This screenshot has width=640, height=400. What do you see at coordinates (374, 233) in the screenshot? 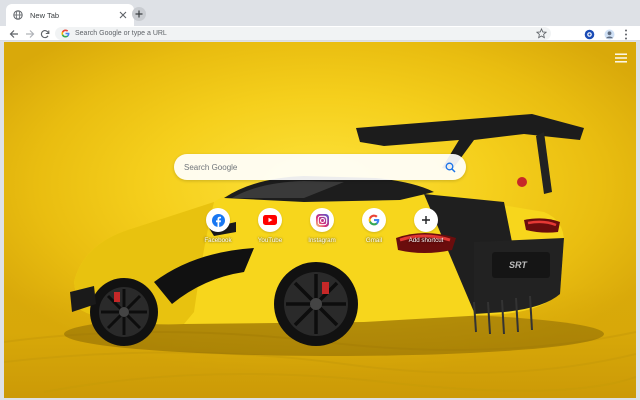
I see `shortcut-gmail: Gmail` at bounding box center [374, 233].